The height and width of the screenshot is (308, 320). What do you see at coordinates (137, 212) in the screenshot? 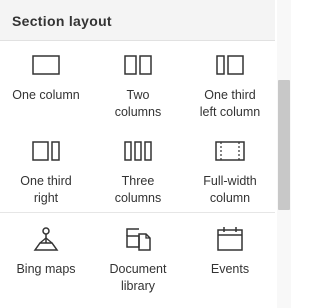
I see `divider` at bounding box center [137, 212].